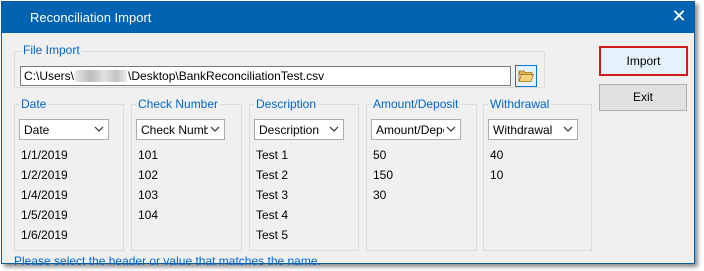  Describe the element at coordinates (64, 129) in the screenshot. I see `date-column-dropdown: Date` at that location.